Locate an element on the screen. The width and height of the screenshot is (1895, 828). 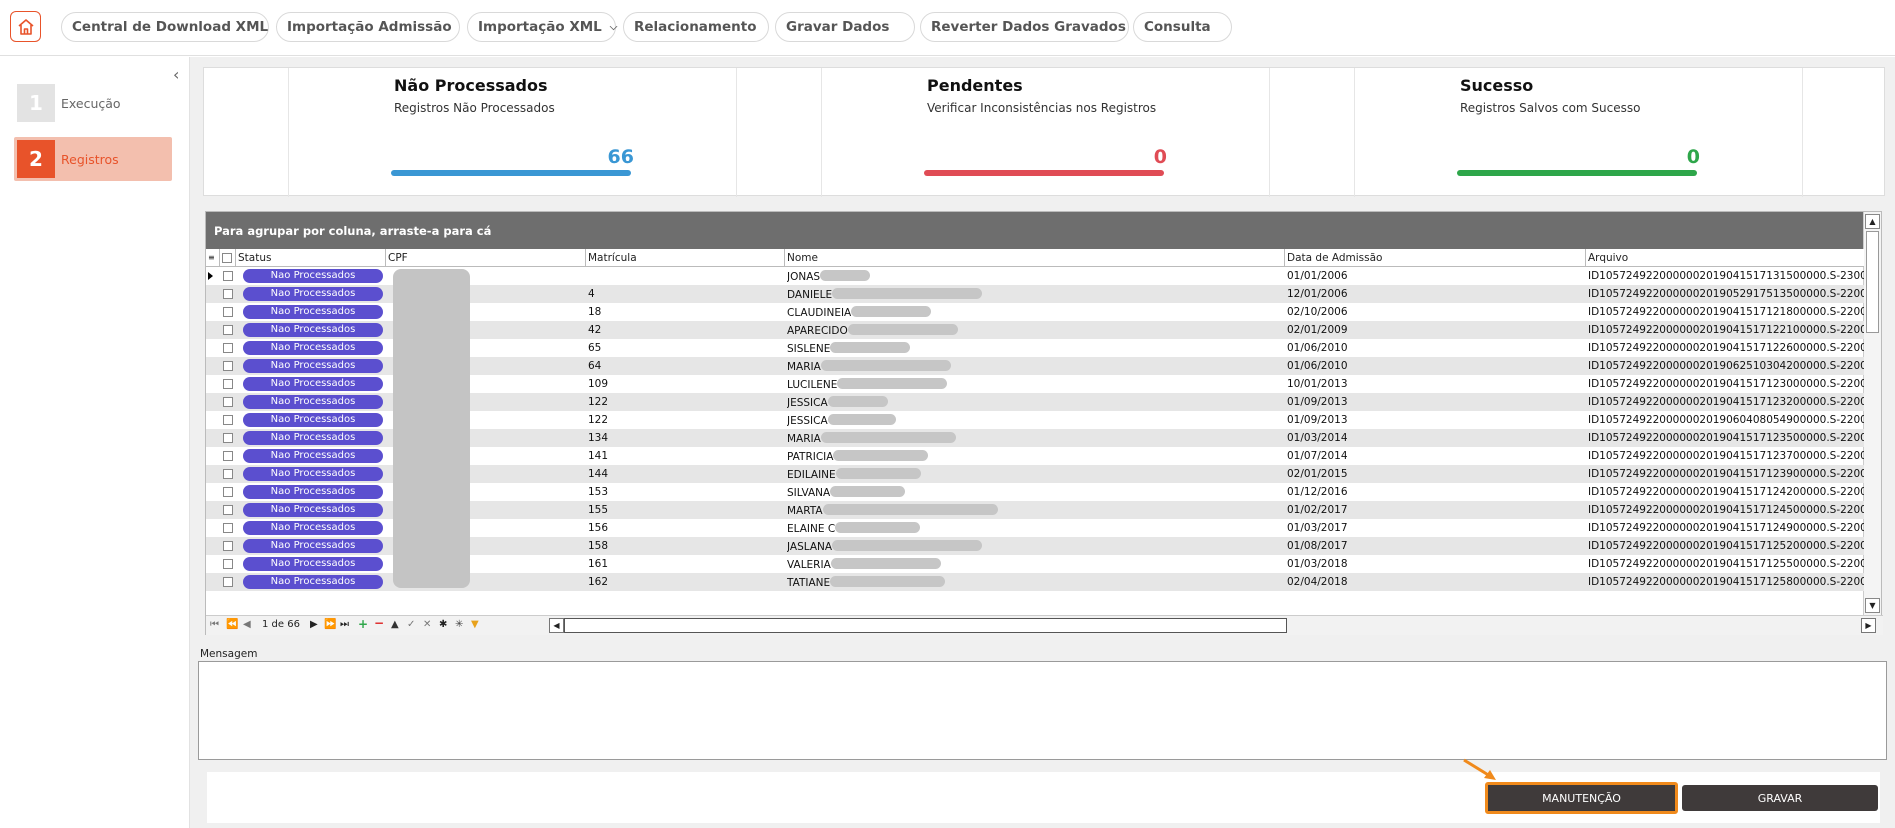
nav-item-label: Central de Download XML is located at coordinates (170, 27).